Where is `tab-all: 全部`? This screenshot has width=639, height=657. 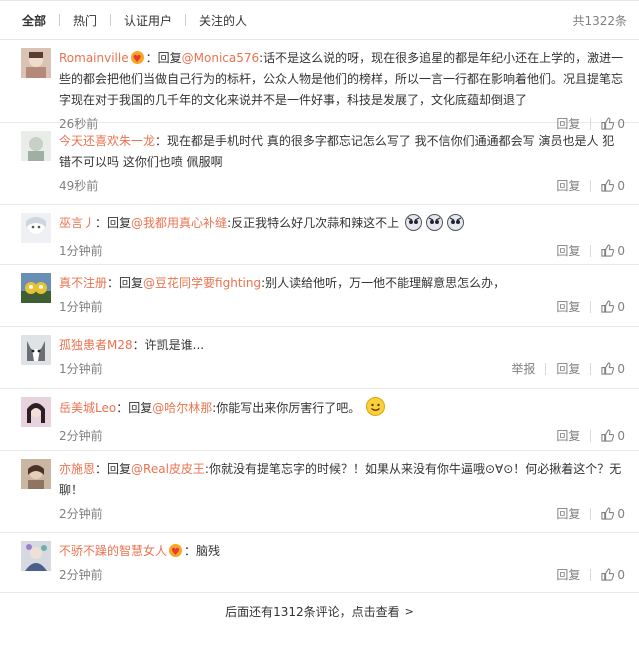 tab-all: 全部 is located at coordinates (34, 20).